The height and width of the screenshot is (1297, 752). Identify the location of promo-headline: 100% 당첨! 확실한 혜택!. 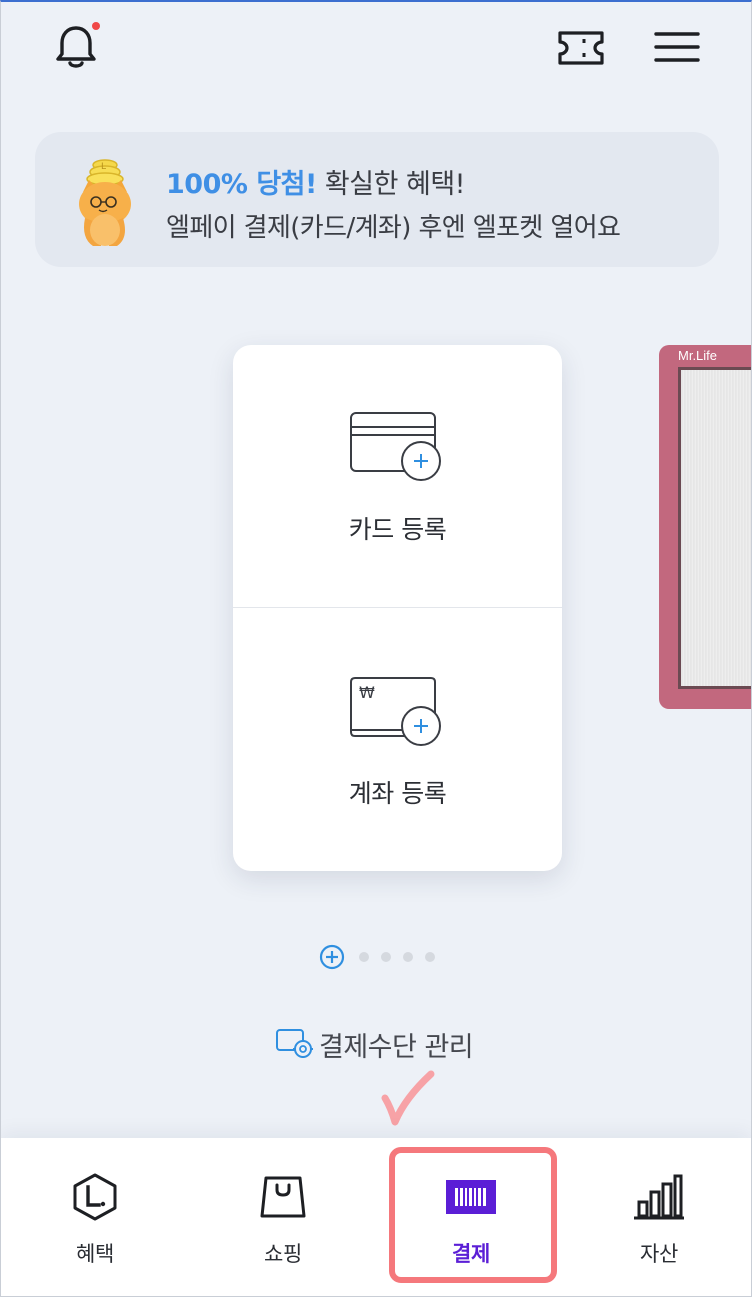
(316, 181).